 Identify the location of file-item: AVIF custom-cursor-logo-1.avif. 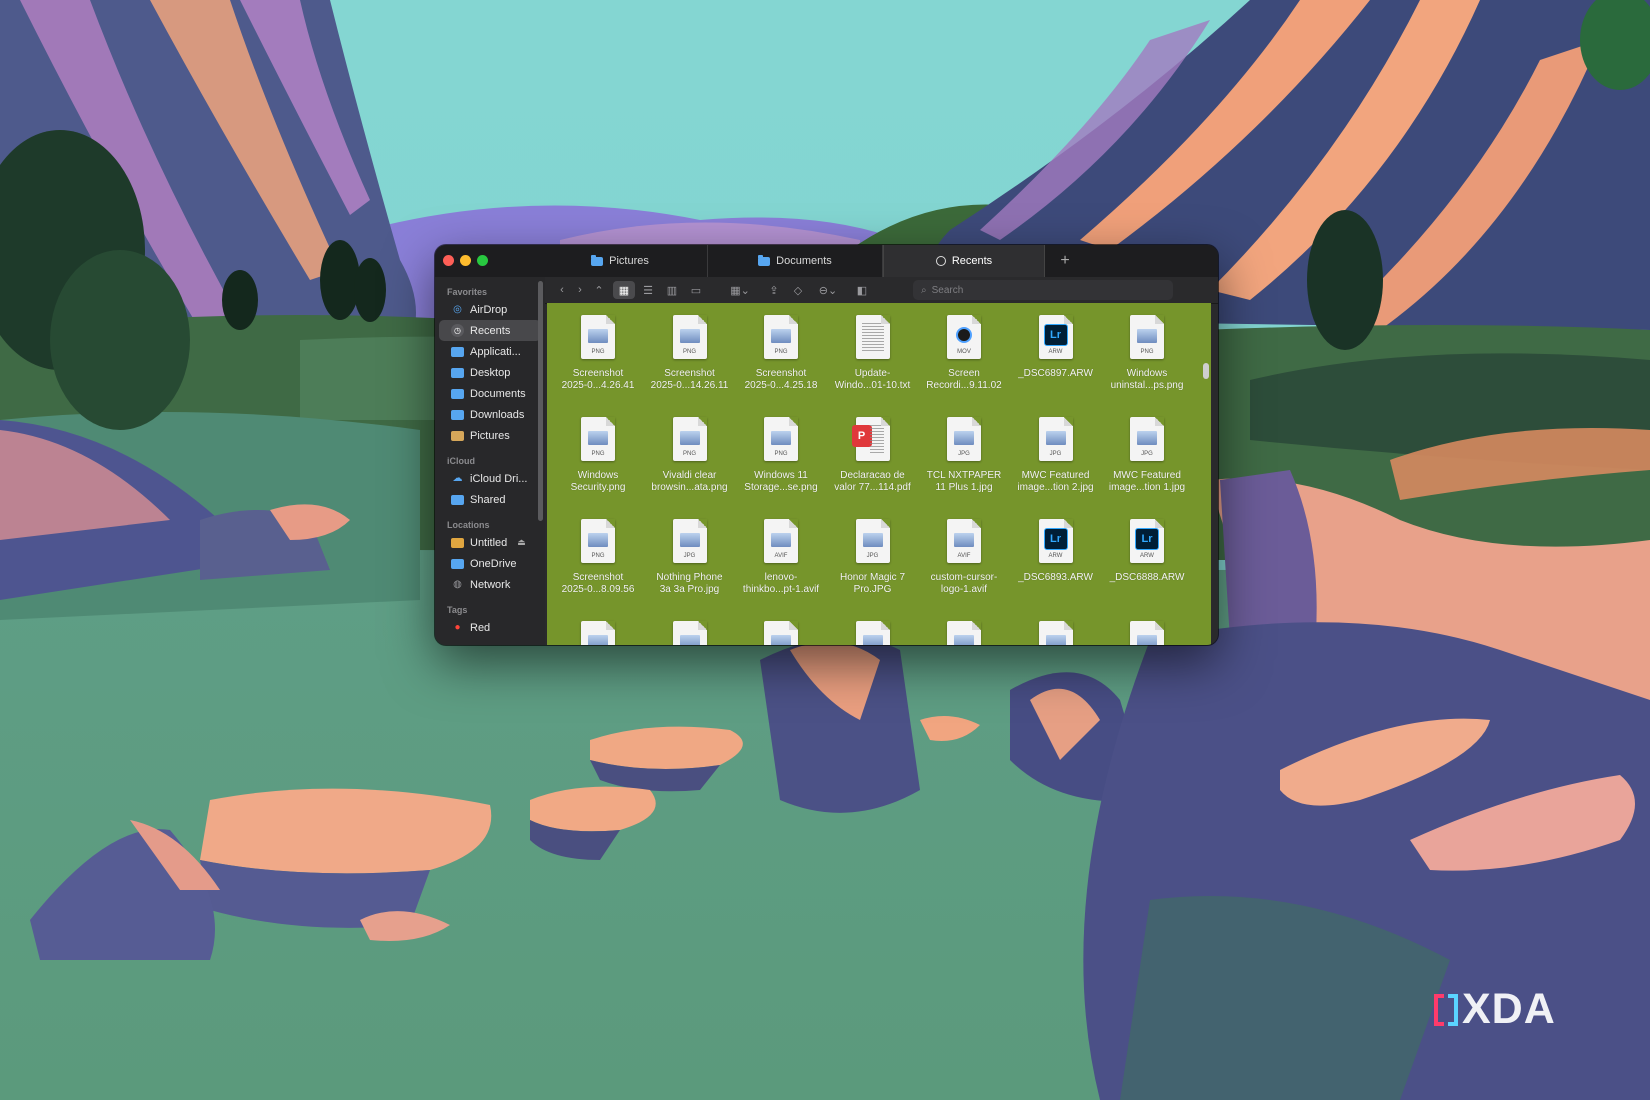
(964, 557).